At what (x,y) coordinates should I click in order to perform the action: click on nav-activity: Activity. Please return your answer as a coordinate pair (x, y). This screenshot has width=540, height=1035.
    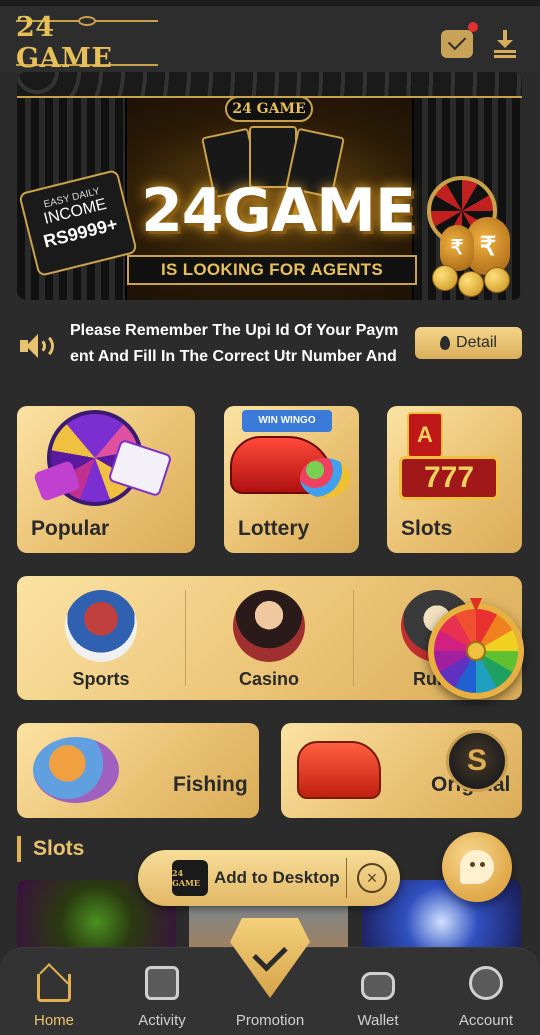
    Looking at the image, I should click on (162, 991).